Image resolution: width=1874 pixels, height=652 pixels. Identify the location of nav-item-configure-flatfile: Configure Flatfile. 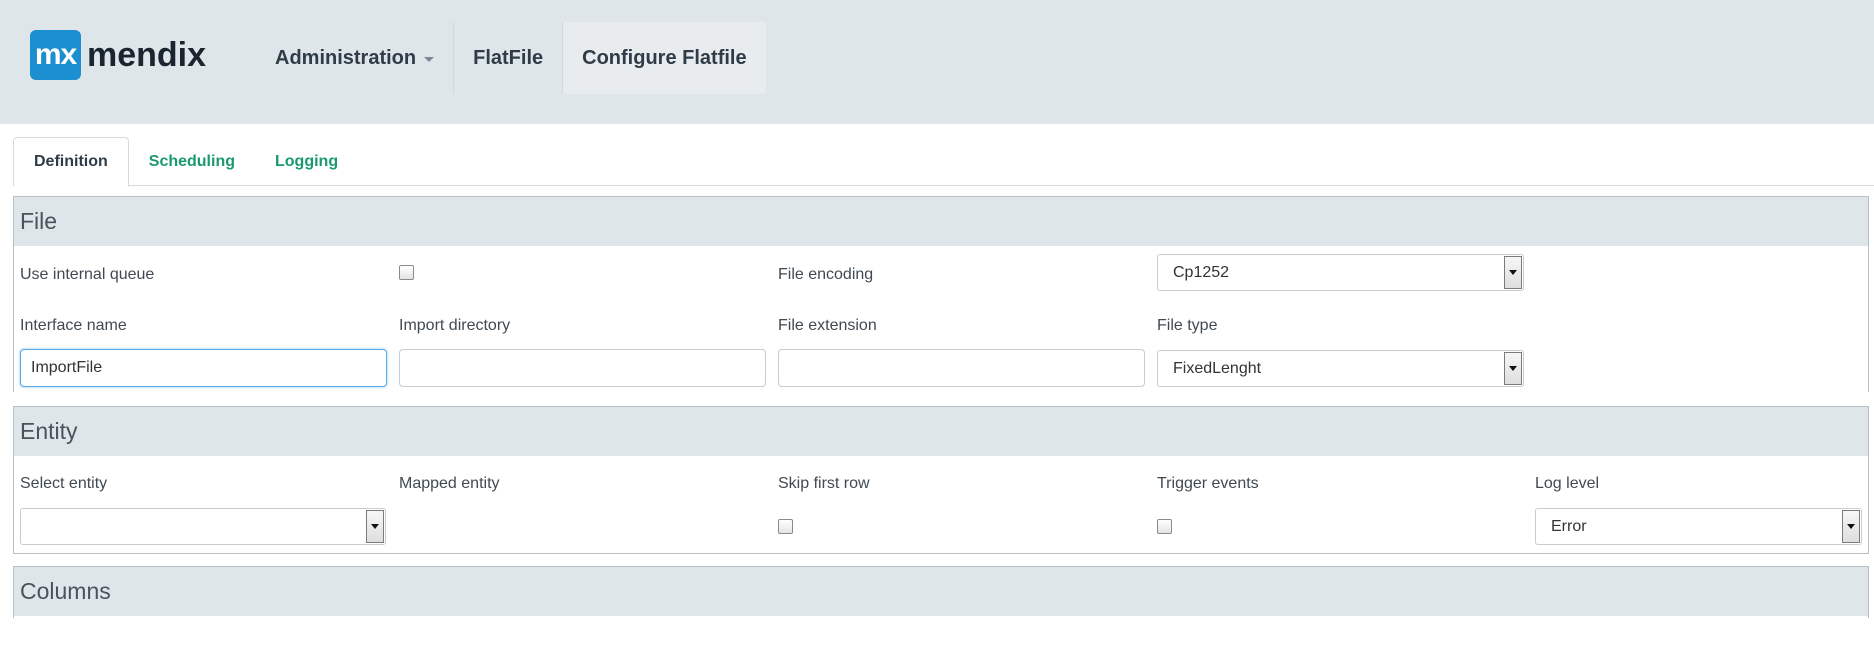
(664, 58).